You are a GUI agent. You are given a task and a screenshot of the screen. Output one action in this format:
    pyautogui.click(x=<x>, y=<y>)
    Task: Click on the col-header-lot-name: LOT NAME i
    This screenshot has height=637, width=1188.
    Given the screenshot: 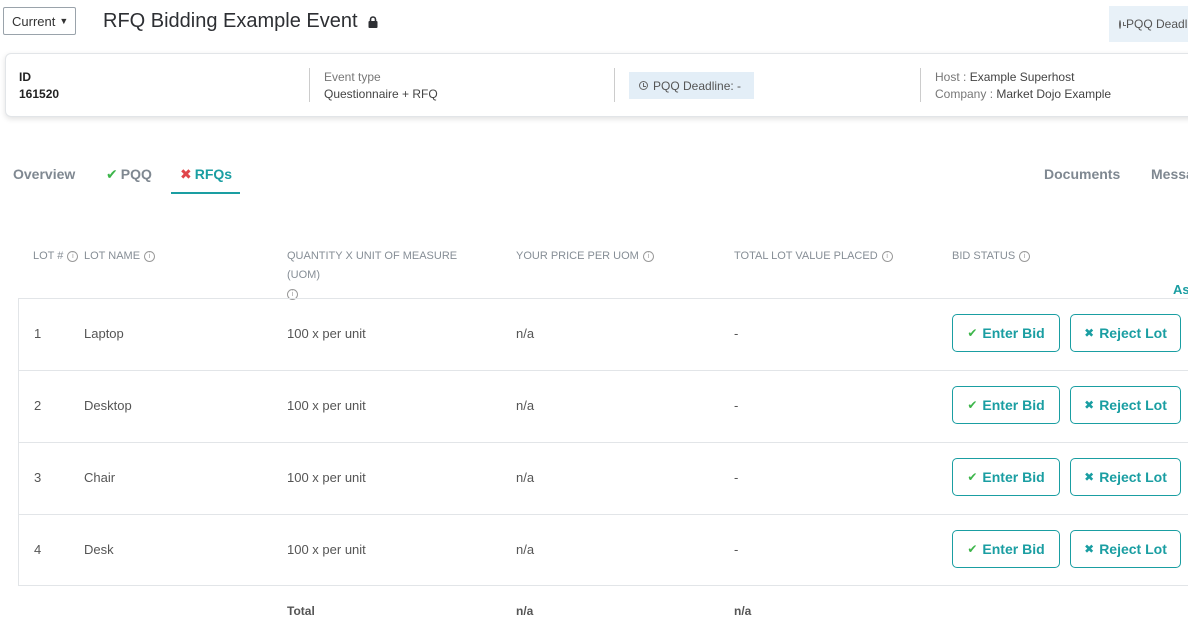 What is the action you would take?
    pyautogui.click(x=120, y=256)
    